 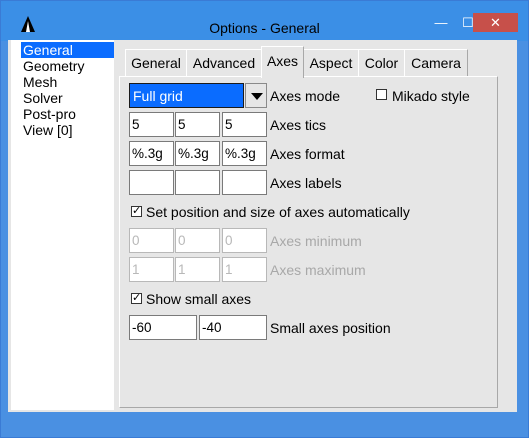 I want to click on axes-mode-select: Full grid, so click(x=198, y=95).